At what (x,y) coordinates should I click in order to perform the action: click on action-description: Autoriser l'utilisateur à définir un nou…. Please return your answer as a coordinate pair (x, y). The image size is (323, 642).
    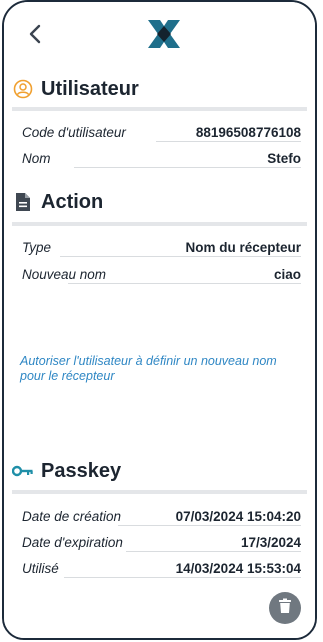
    Looking at the image, I should click on (148, 368).